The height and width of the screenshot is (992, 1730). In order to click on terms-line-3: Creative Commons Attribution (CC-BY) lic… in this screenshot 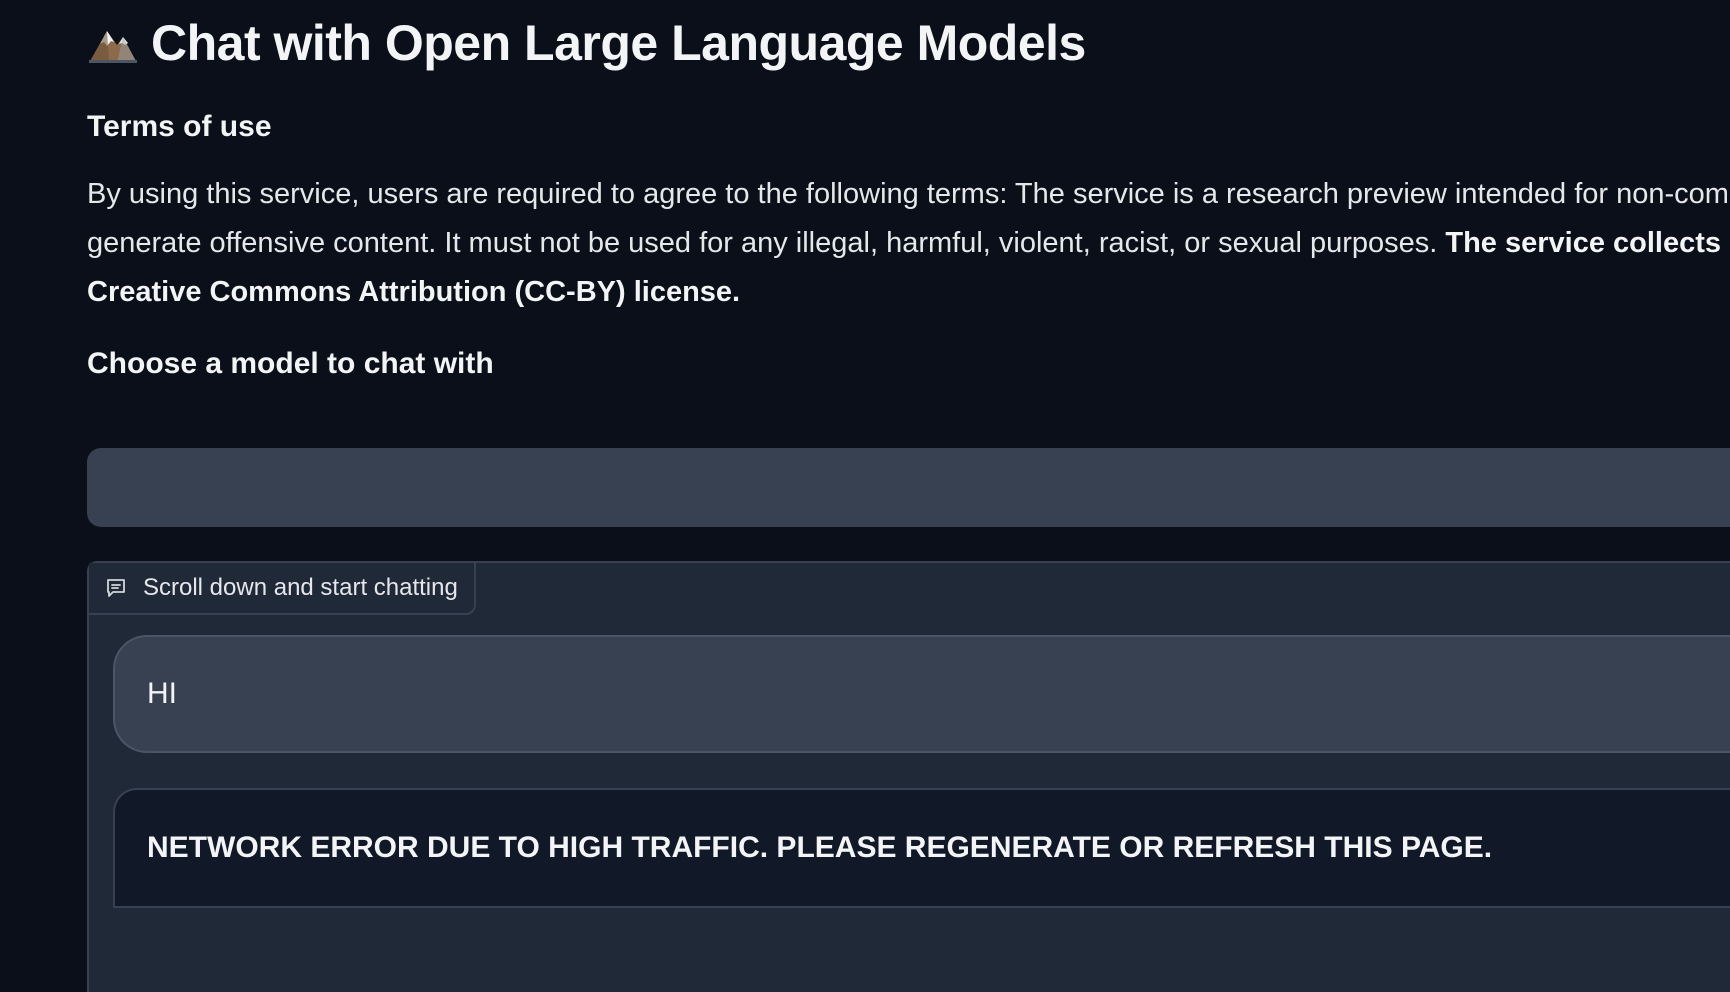, I will do `click(908, 292)`.